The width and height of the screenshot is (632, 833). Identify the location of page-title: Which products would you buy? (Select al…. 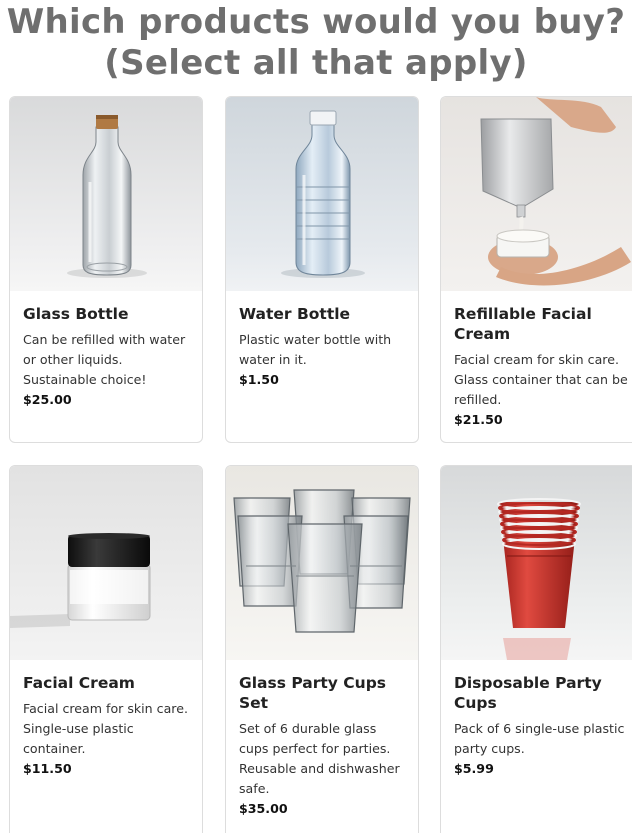
(316, 43).